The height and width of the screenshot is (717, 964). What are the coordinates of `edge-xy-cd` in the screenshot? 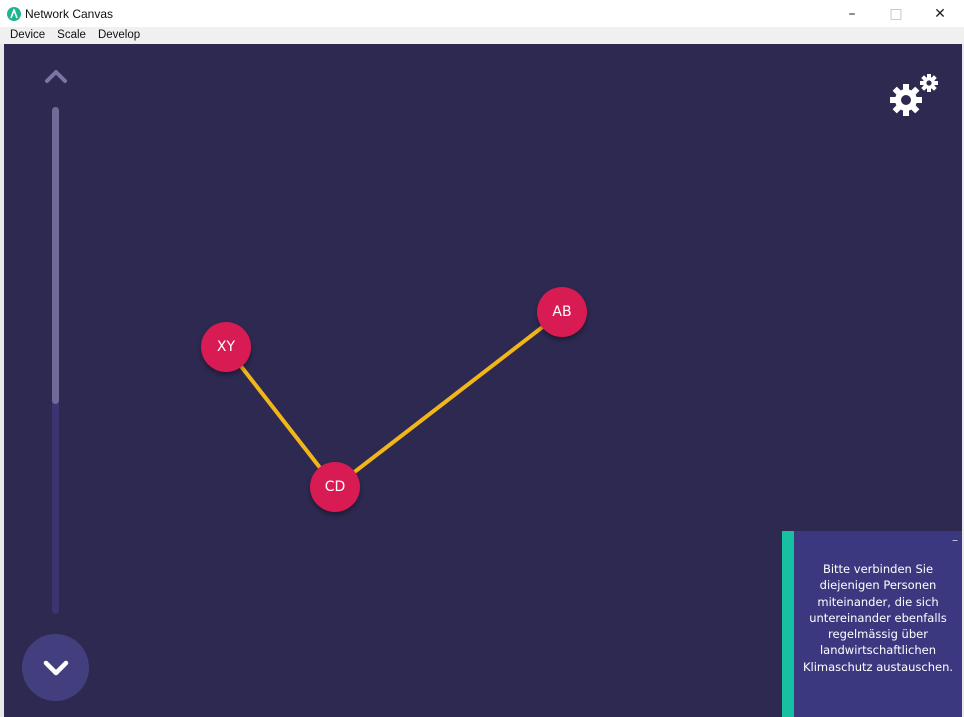 It's located at (280, 417).